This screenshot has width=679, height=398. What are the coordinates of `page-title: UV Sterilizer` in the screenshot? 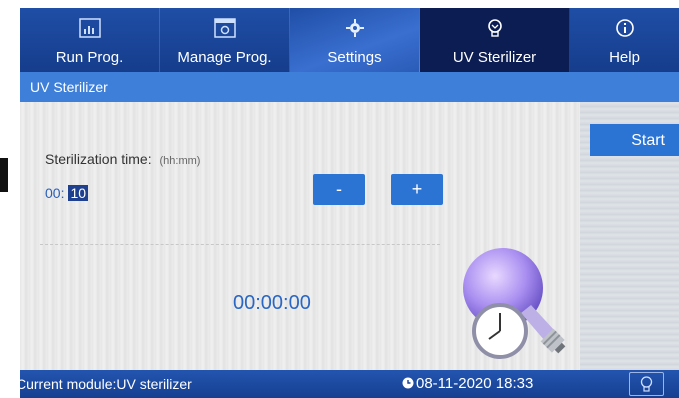 It's located at (349, 87).